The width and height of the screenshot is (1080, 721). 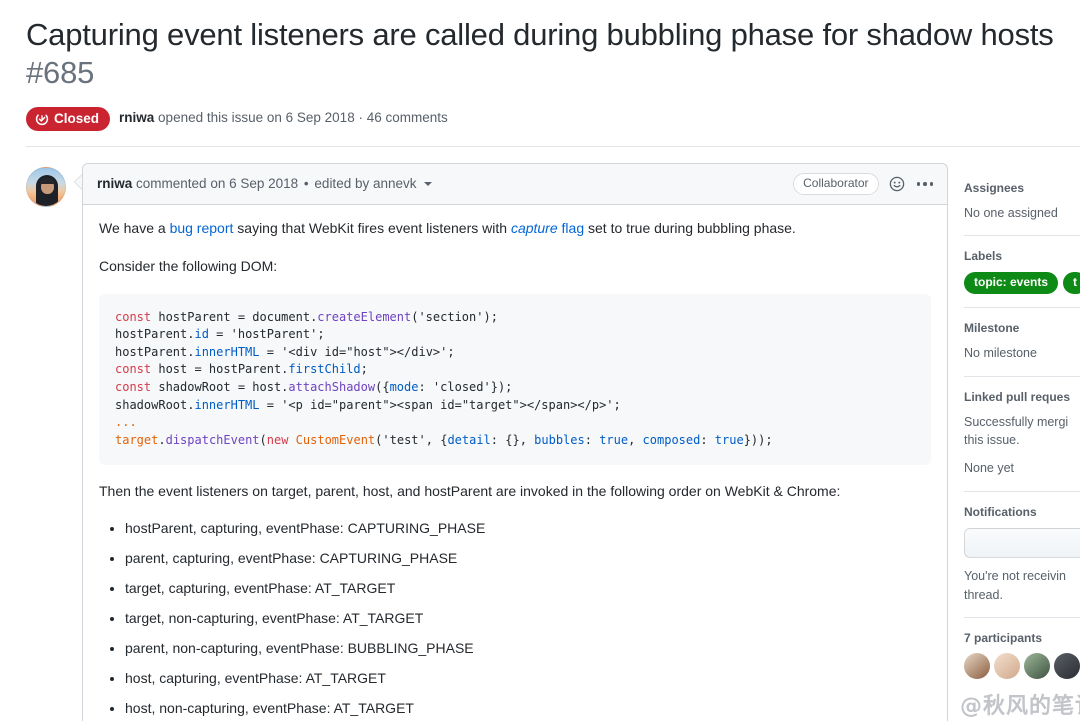 What do you see at coordinates (1011, 212) in the screenshot?
I see `assignees-value: No one assigned` at bounding box center [1011, 212].